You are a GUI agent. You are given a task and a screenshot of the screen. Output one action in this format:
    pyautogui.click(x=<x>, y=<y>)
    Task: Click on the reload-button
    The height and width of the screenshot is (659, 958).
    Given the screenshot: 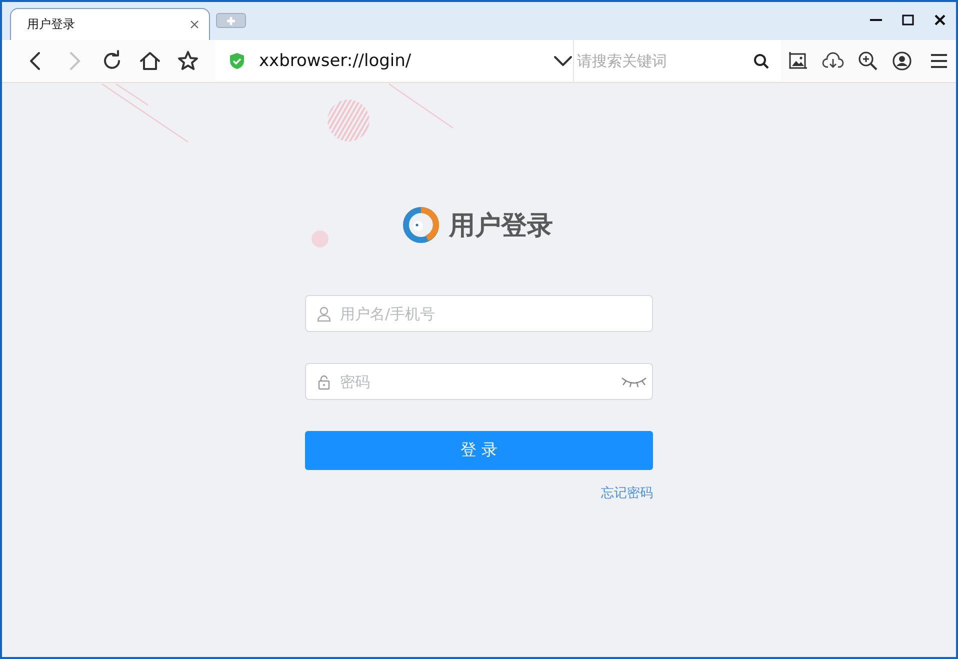 What is the action you would take?
    pyautogui.click(x=112, y=61)
    